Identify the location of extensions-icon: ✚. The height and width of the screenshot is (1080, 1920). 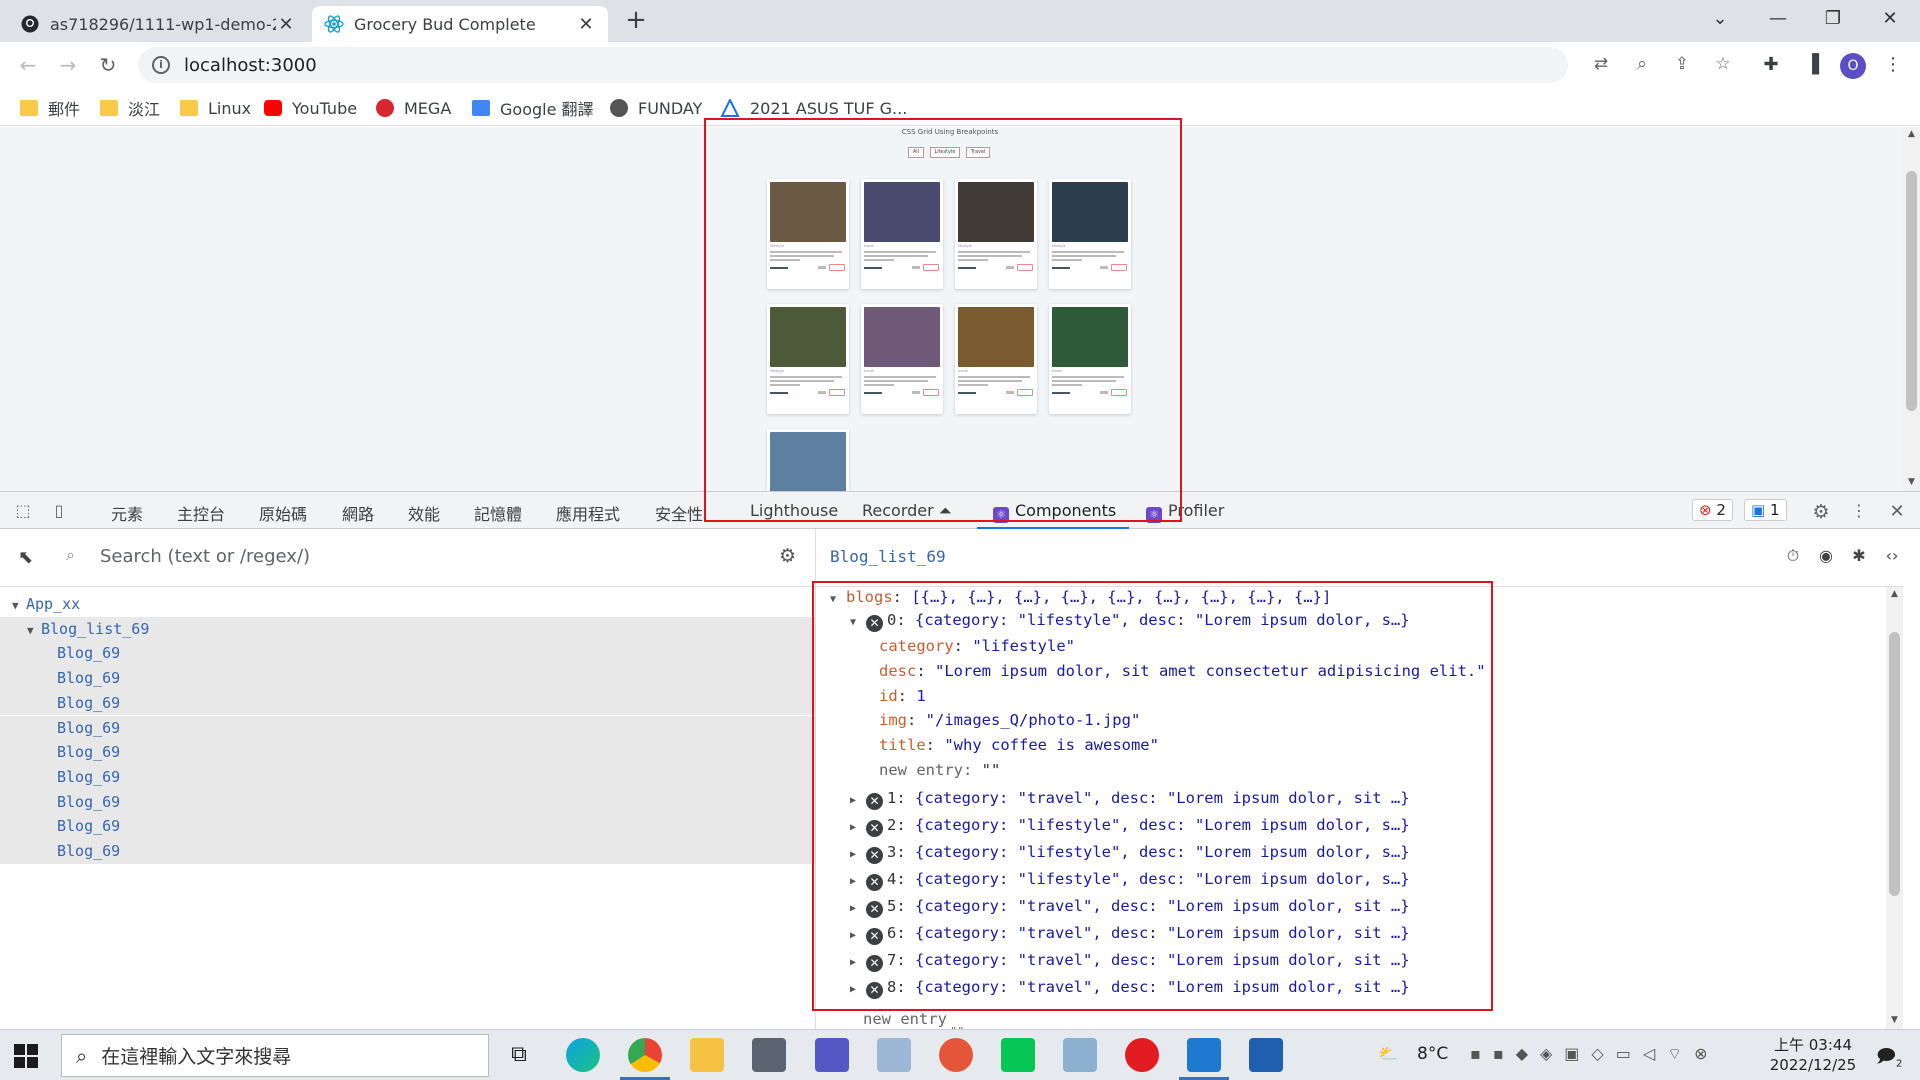
(1771, 65).